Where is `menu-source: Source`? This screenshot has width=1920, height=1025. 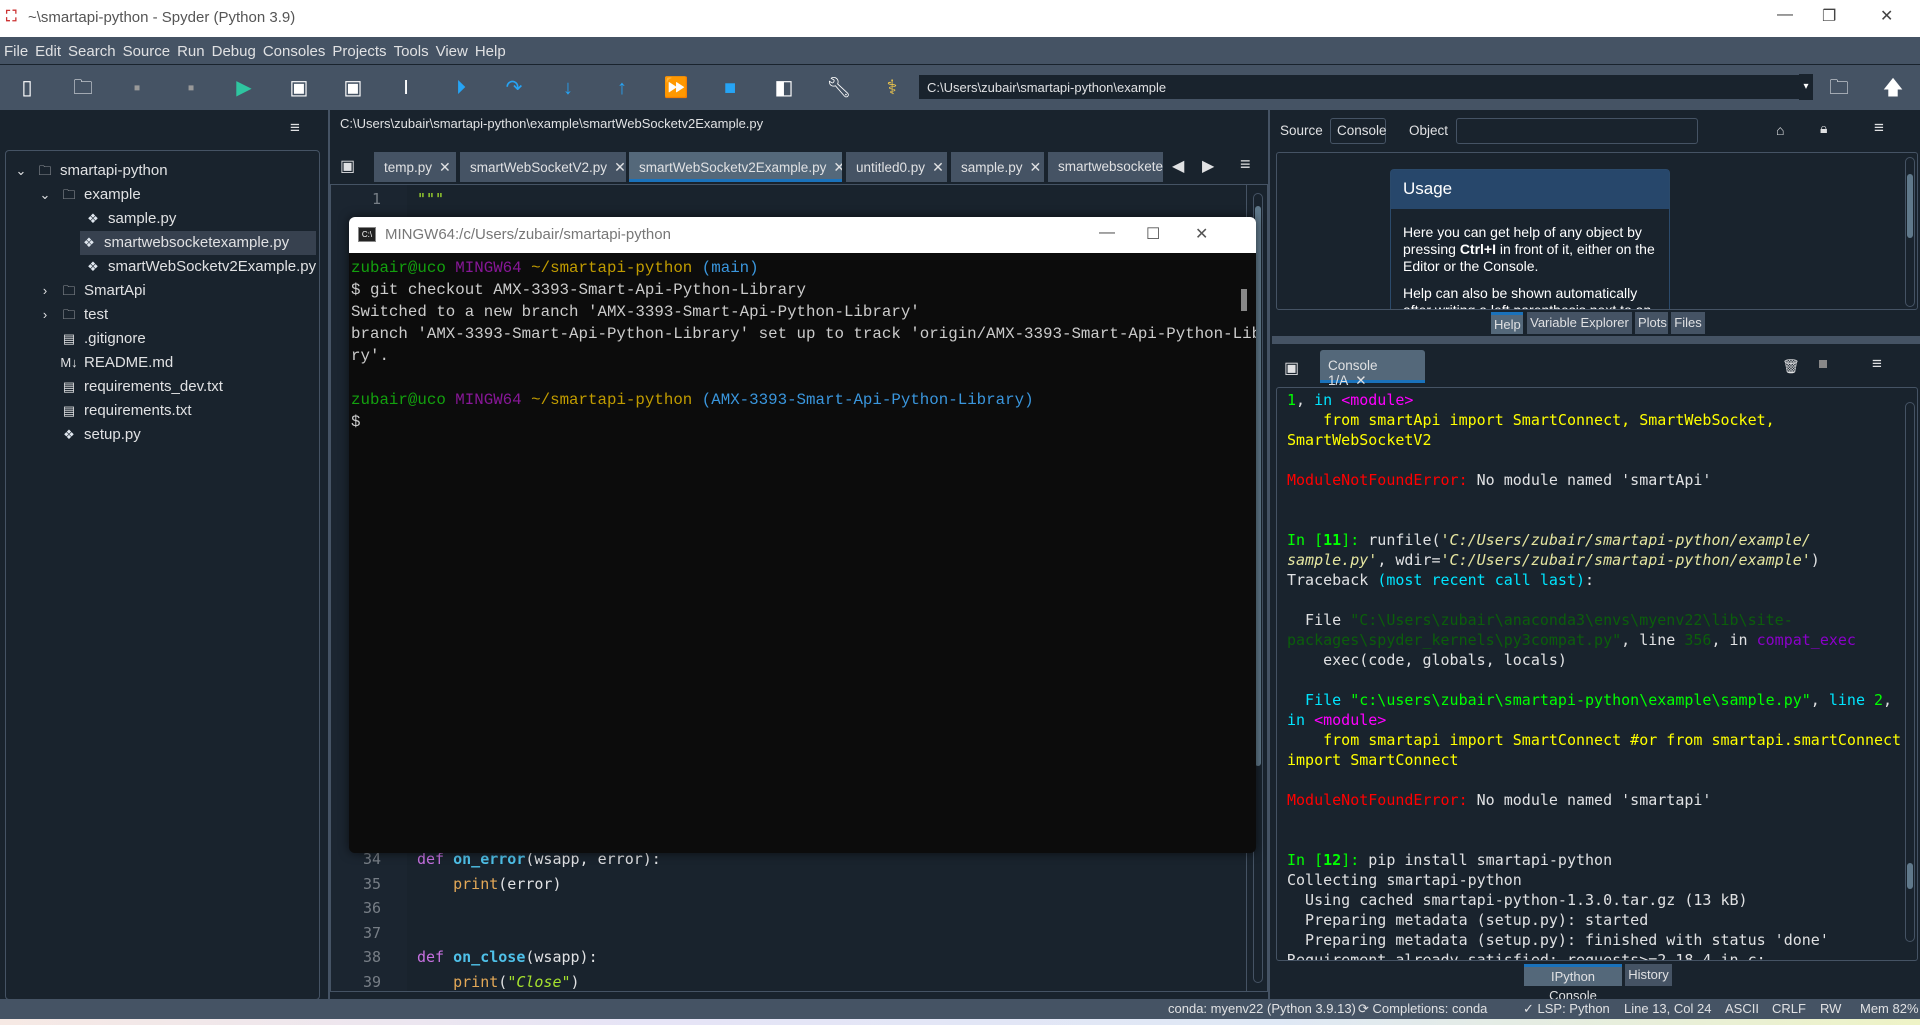
menu-source: Source is located at coordinates (146, 48).